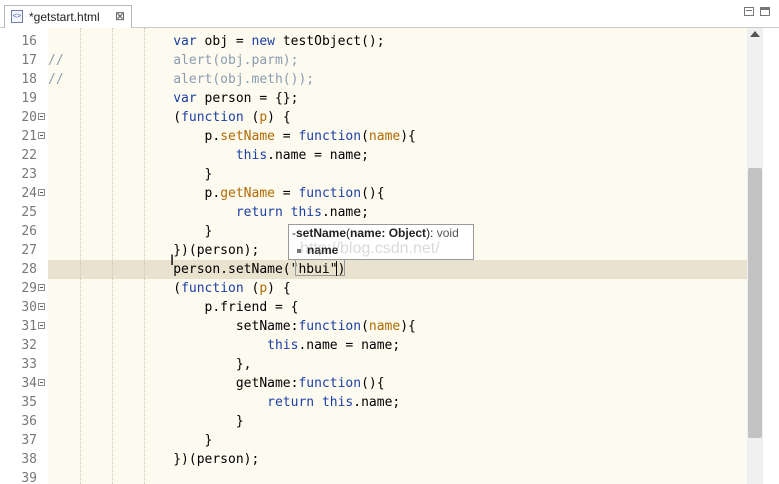 Image resolution: width=779 pixels, height=484 pixels. I want to click on code-line: 31 setName:function(name){, so click(373, 326).